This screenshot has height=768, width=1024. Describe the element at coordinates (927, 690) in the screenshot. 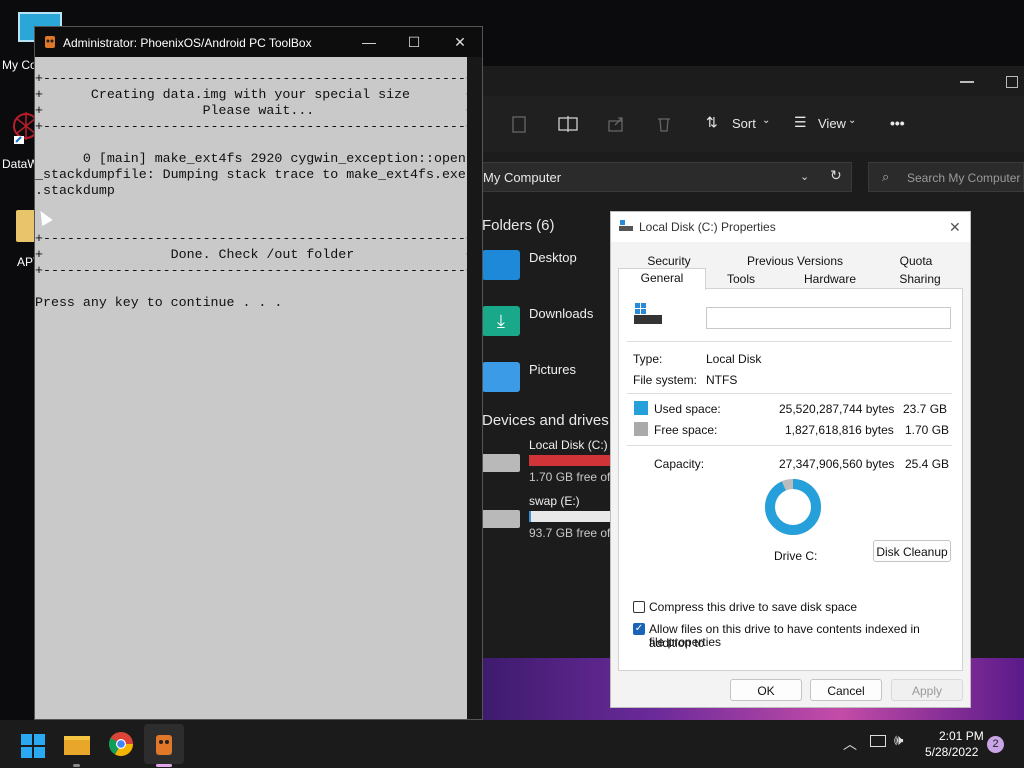

I see `apply-button: Apply` at that location.